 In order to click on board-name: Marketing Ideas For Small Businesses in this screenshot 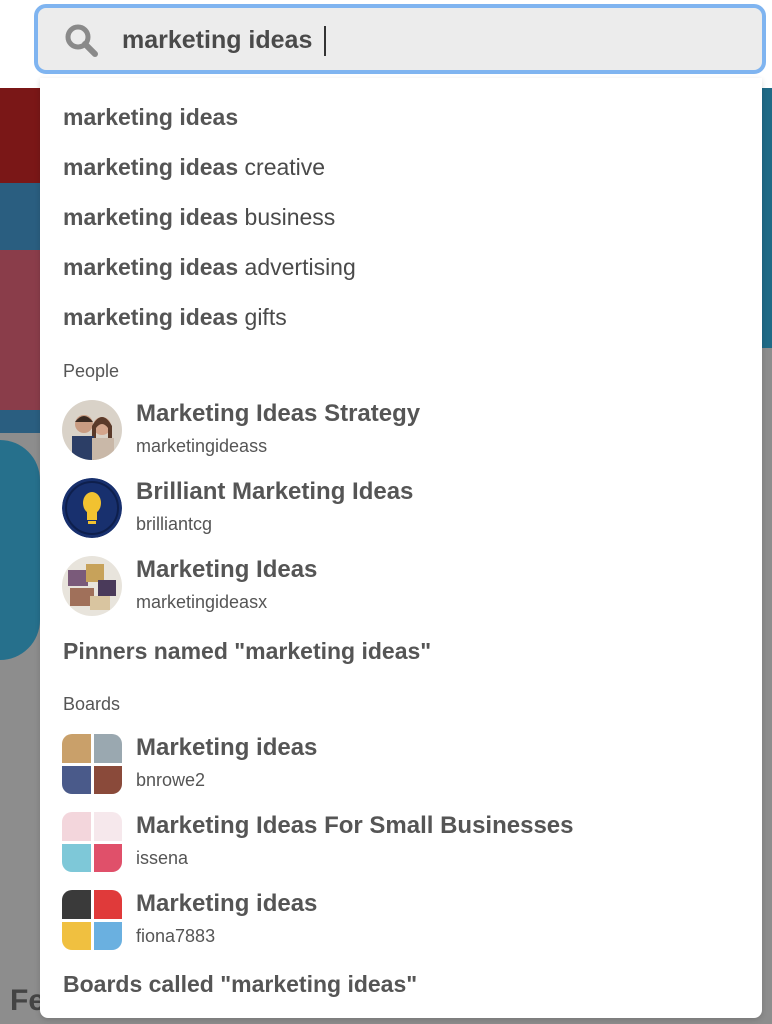, I will do `click(355, 825)`.